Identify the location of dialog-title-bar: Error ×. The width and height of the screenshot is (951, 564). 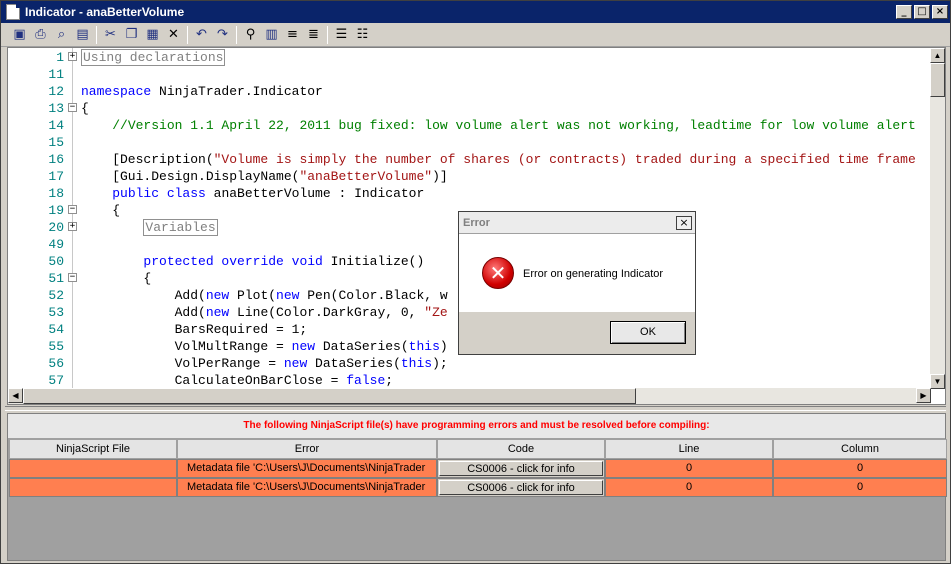
(577, 223).